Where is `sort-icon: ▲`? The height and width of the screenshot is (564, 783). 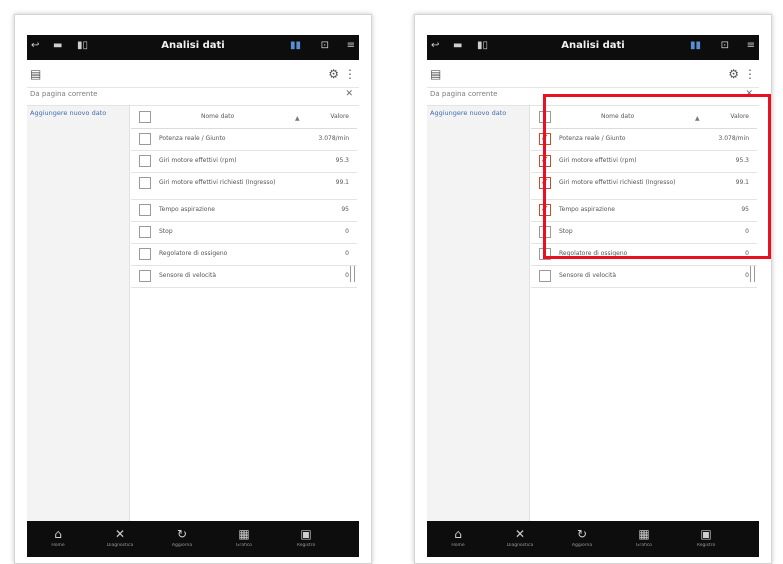
sort-icon: ▲ is located at coordinates (297, 118).